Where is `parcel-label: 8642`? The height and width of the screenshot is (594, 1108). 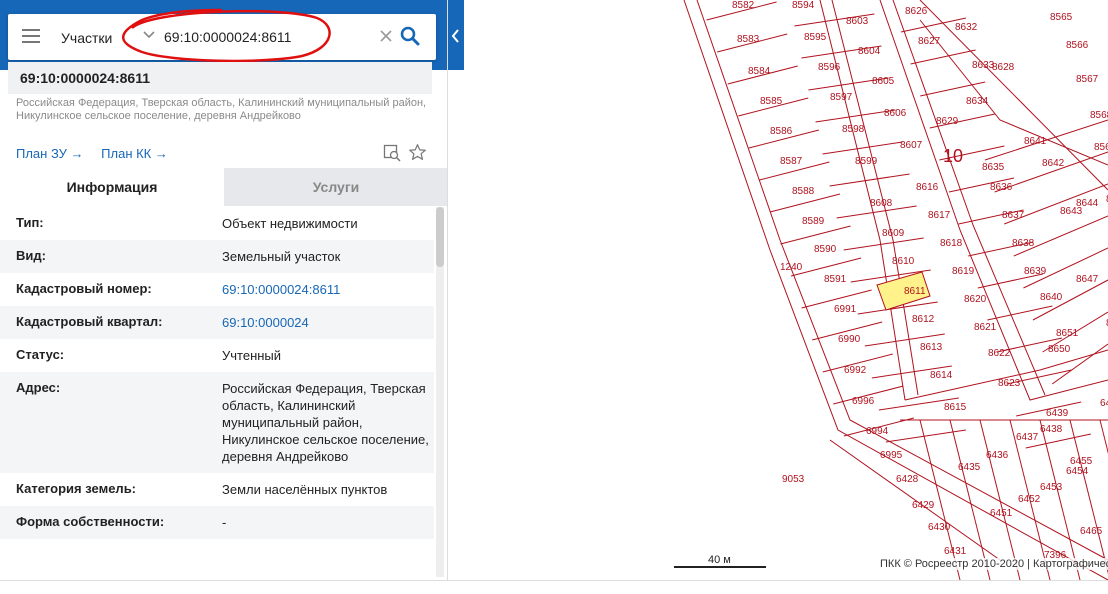
parcel-label: 8642 is located at coordinates (1053, 163).